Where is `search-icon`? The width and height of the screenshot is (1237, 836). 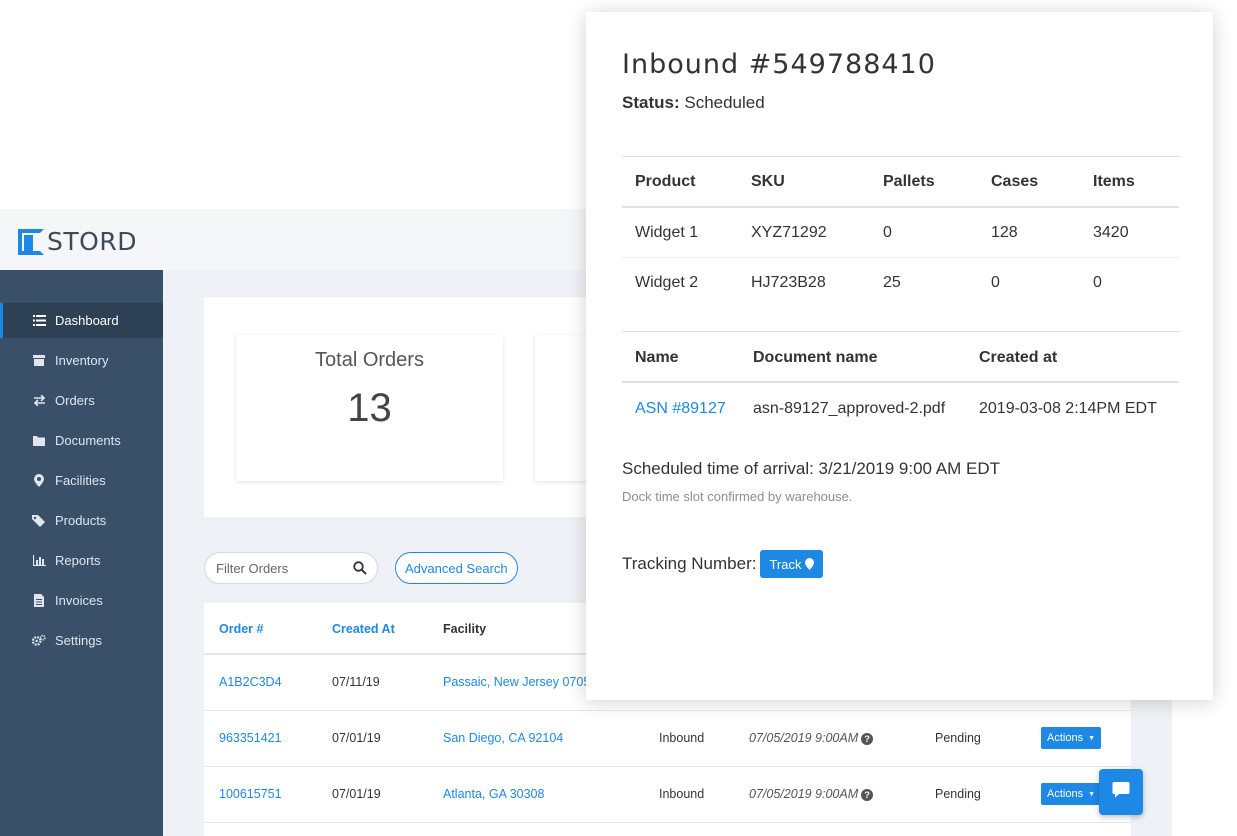 search-icon is located at coordinates (360, 569).